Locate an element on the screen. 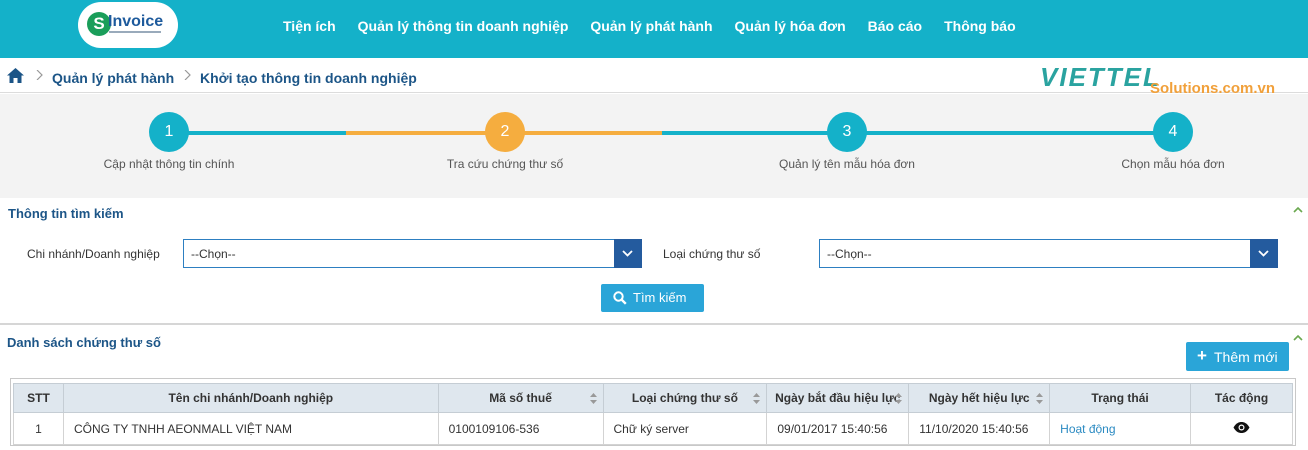  search-button-label: Tìm kiếm is located at coordinates (660, 297).